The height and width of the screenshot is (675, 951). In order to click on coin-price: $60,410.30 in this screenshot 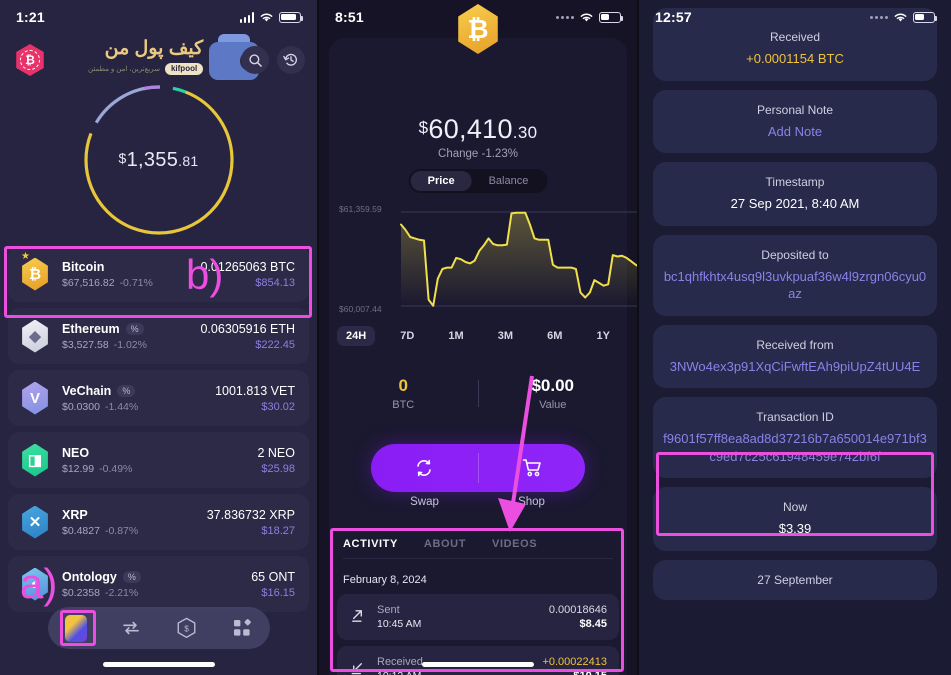, I will do `click(478, 129)`.